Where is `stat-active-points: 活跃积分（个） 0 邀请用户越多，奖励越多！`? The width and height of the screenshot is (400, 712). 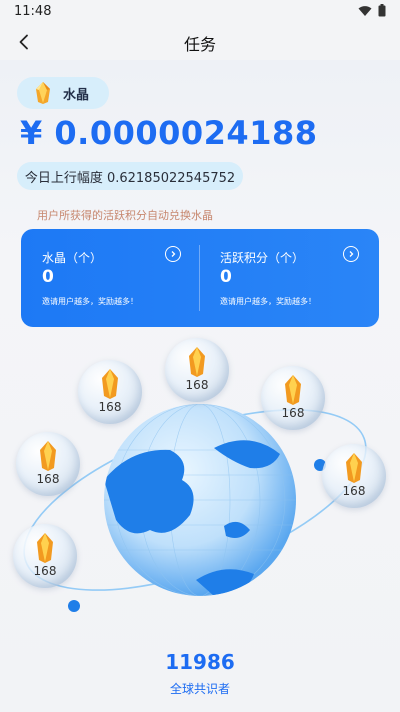
stat-active-points: 活跃积分（个） 0 邀请用户越多，奖励越多！ is located at coordinates (288, 278).